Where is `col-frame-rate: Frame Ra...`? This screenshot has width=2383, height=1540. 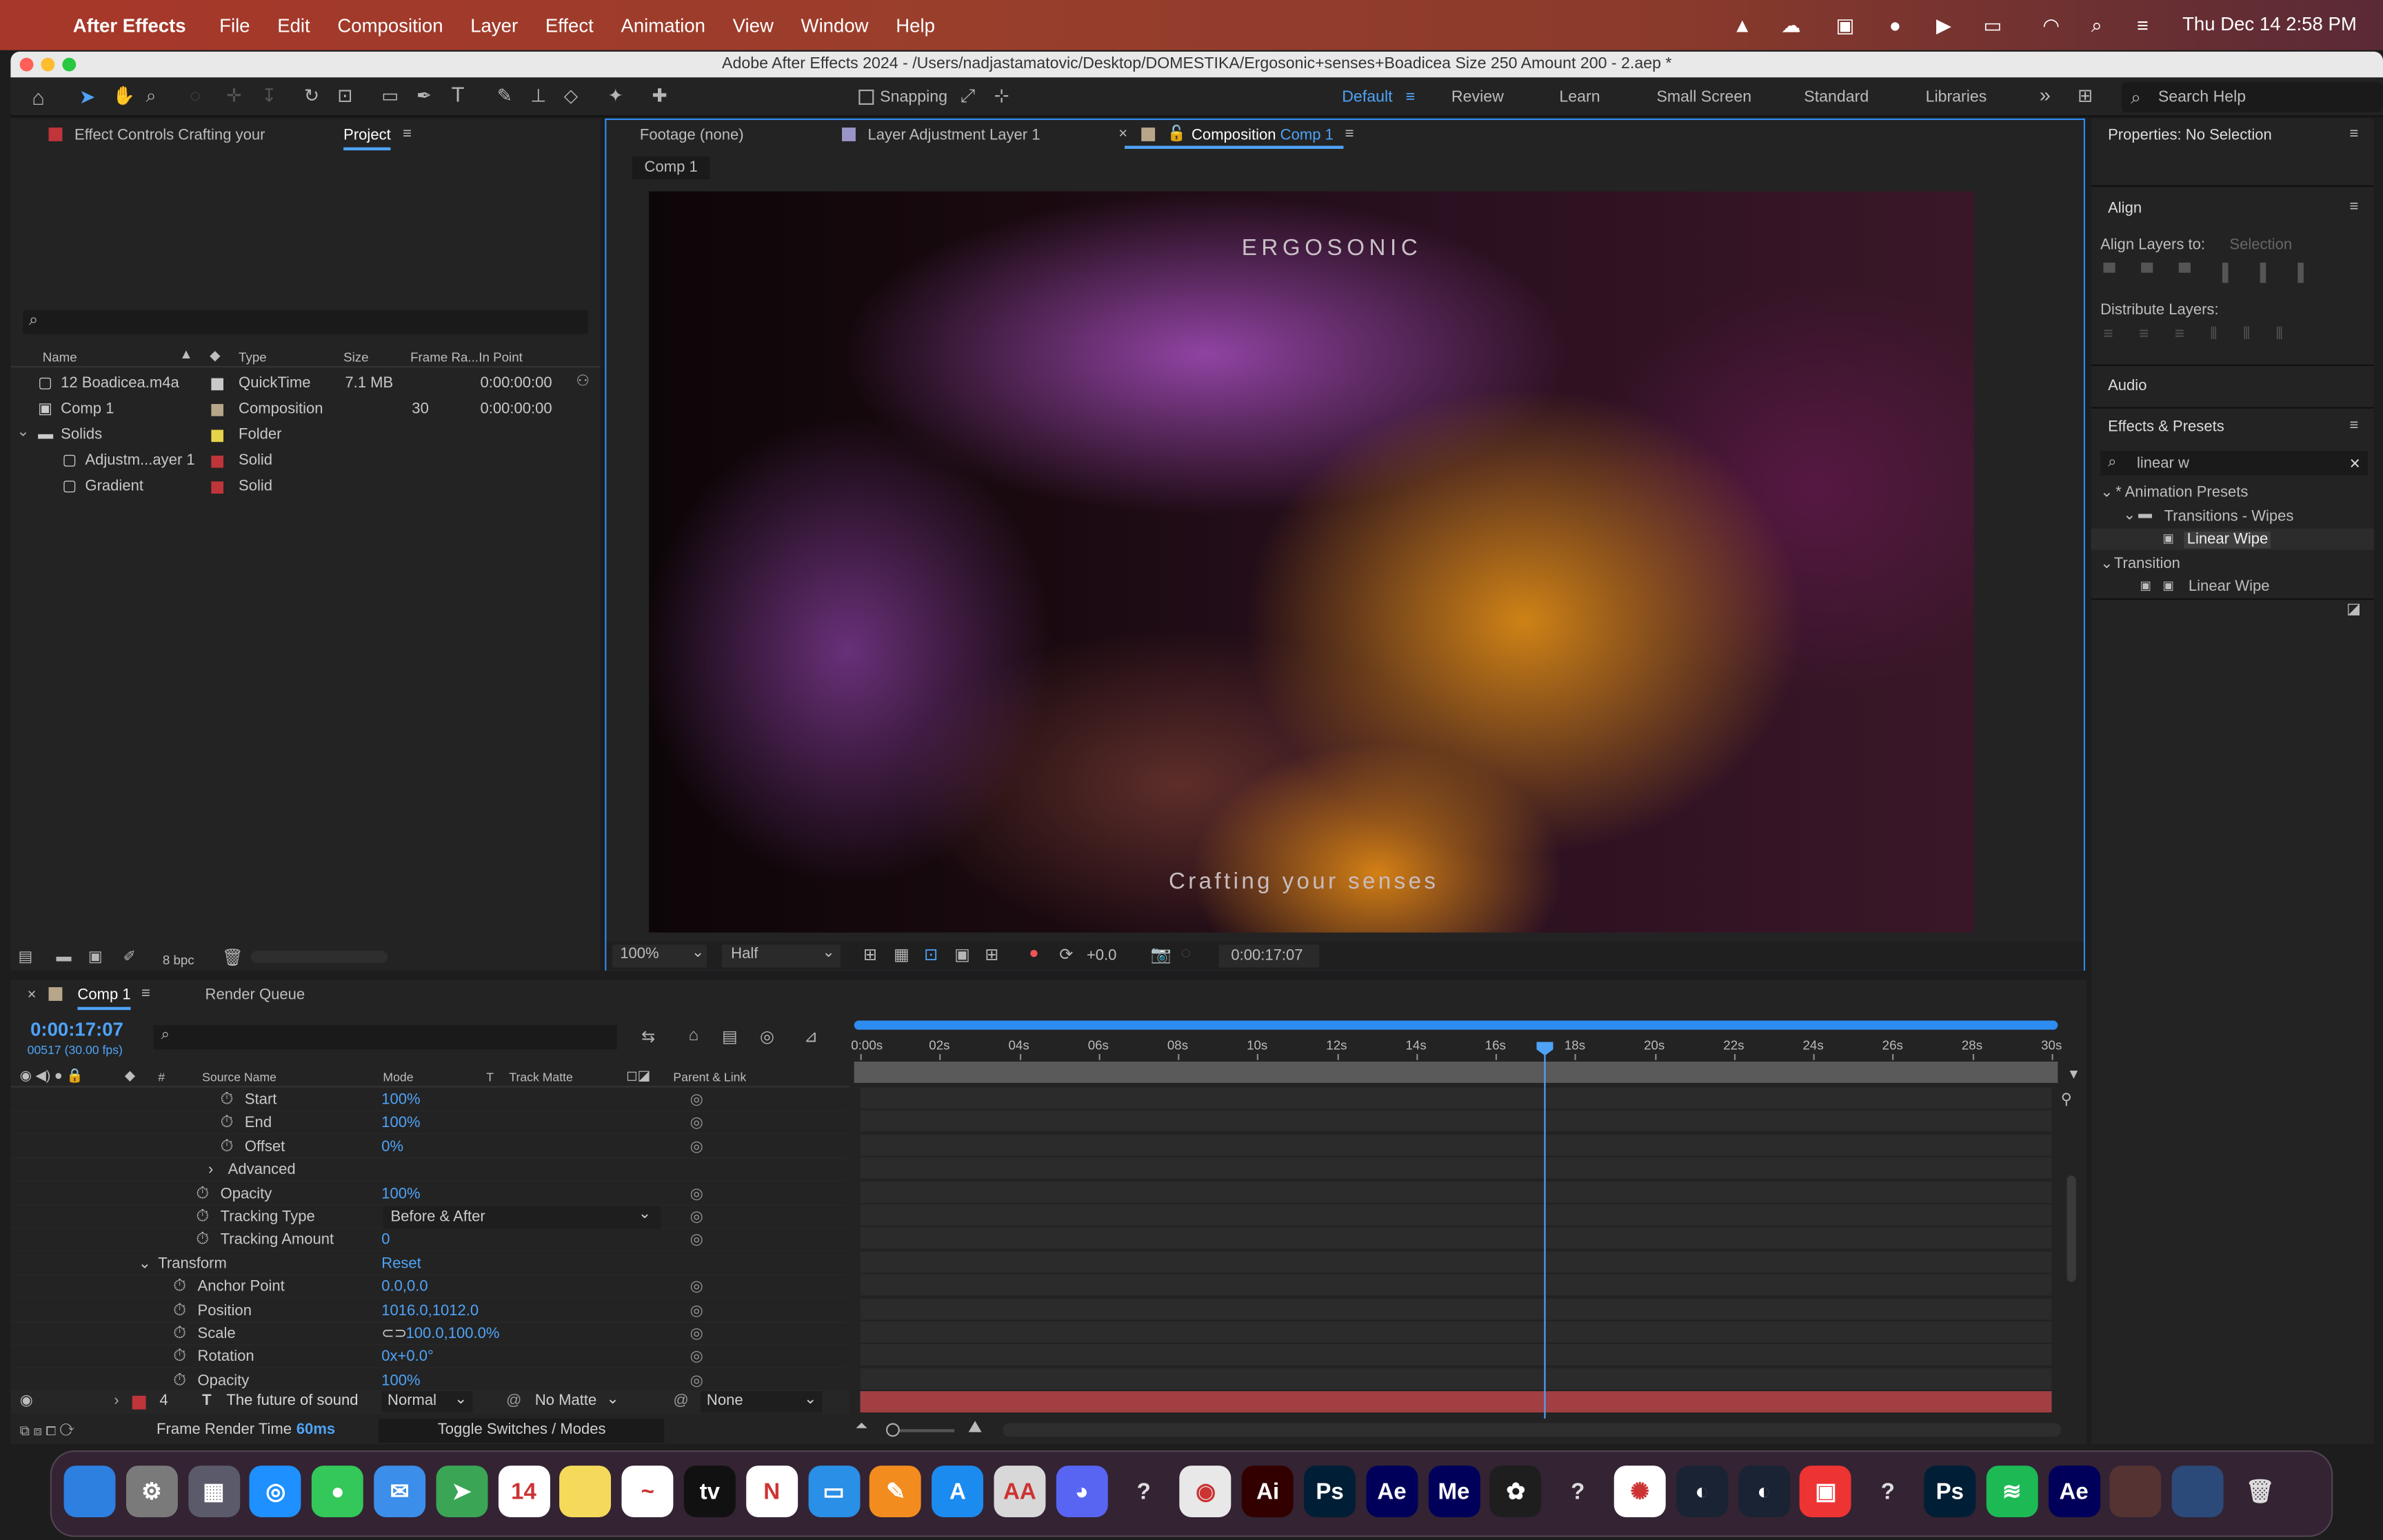
col-frame-rate: Frame Ra... is located at coordinates (444, 357).